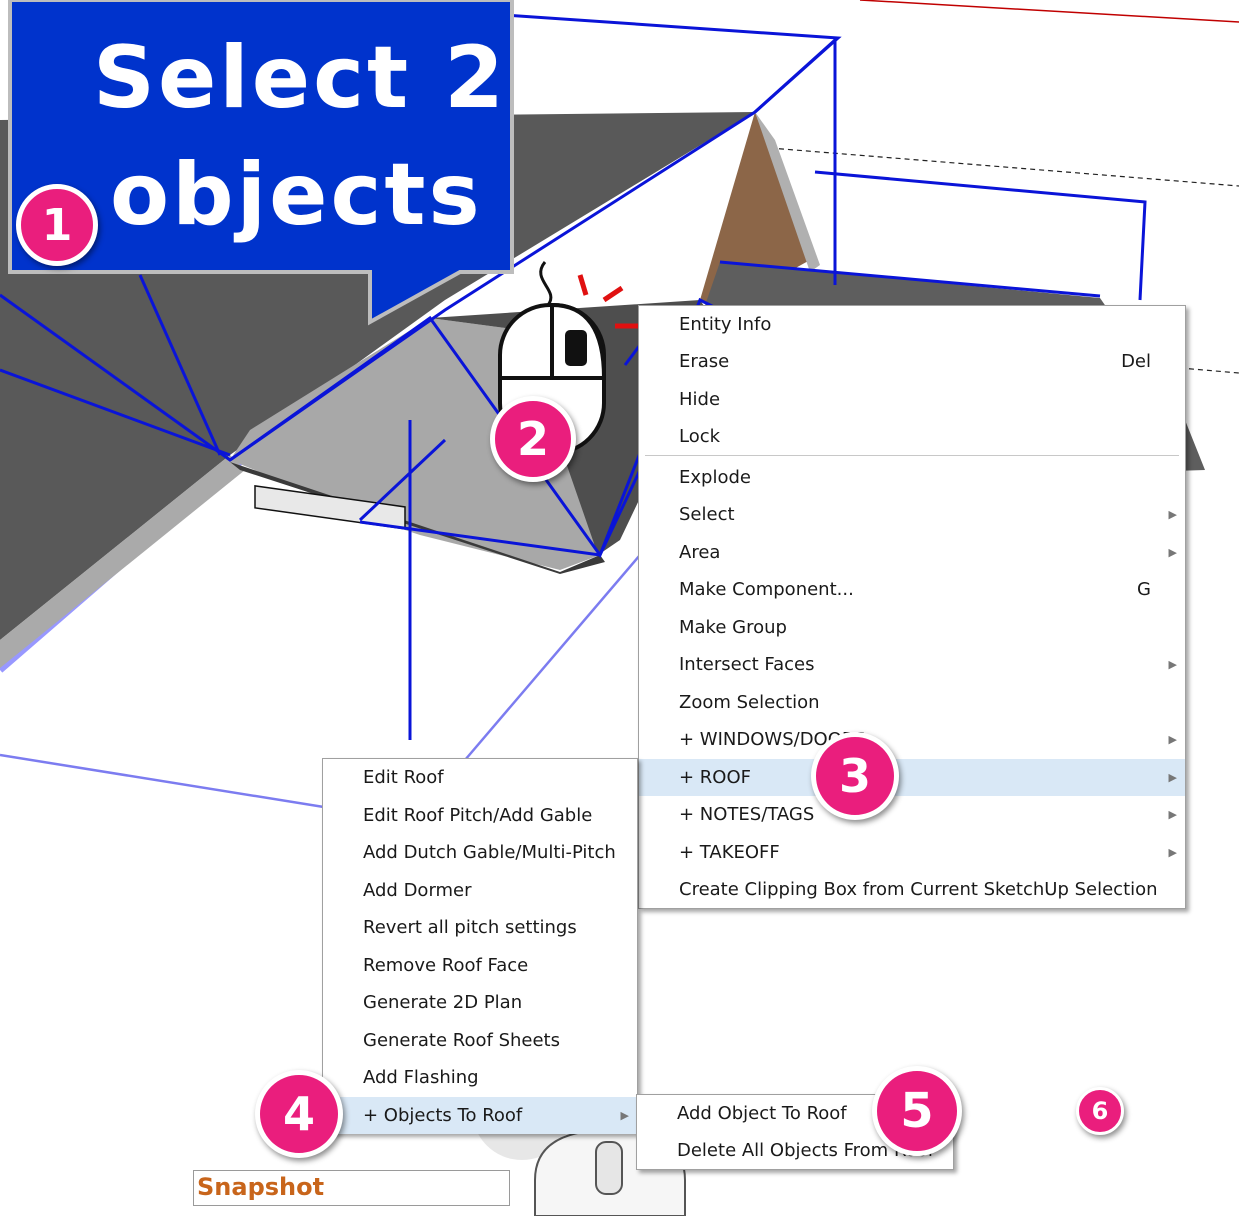  What do you see at coordinates (747, 664) in the screenshot?
I see `menu-item-label: Intersect Faces` at bounding box center [747, 664].